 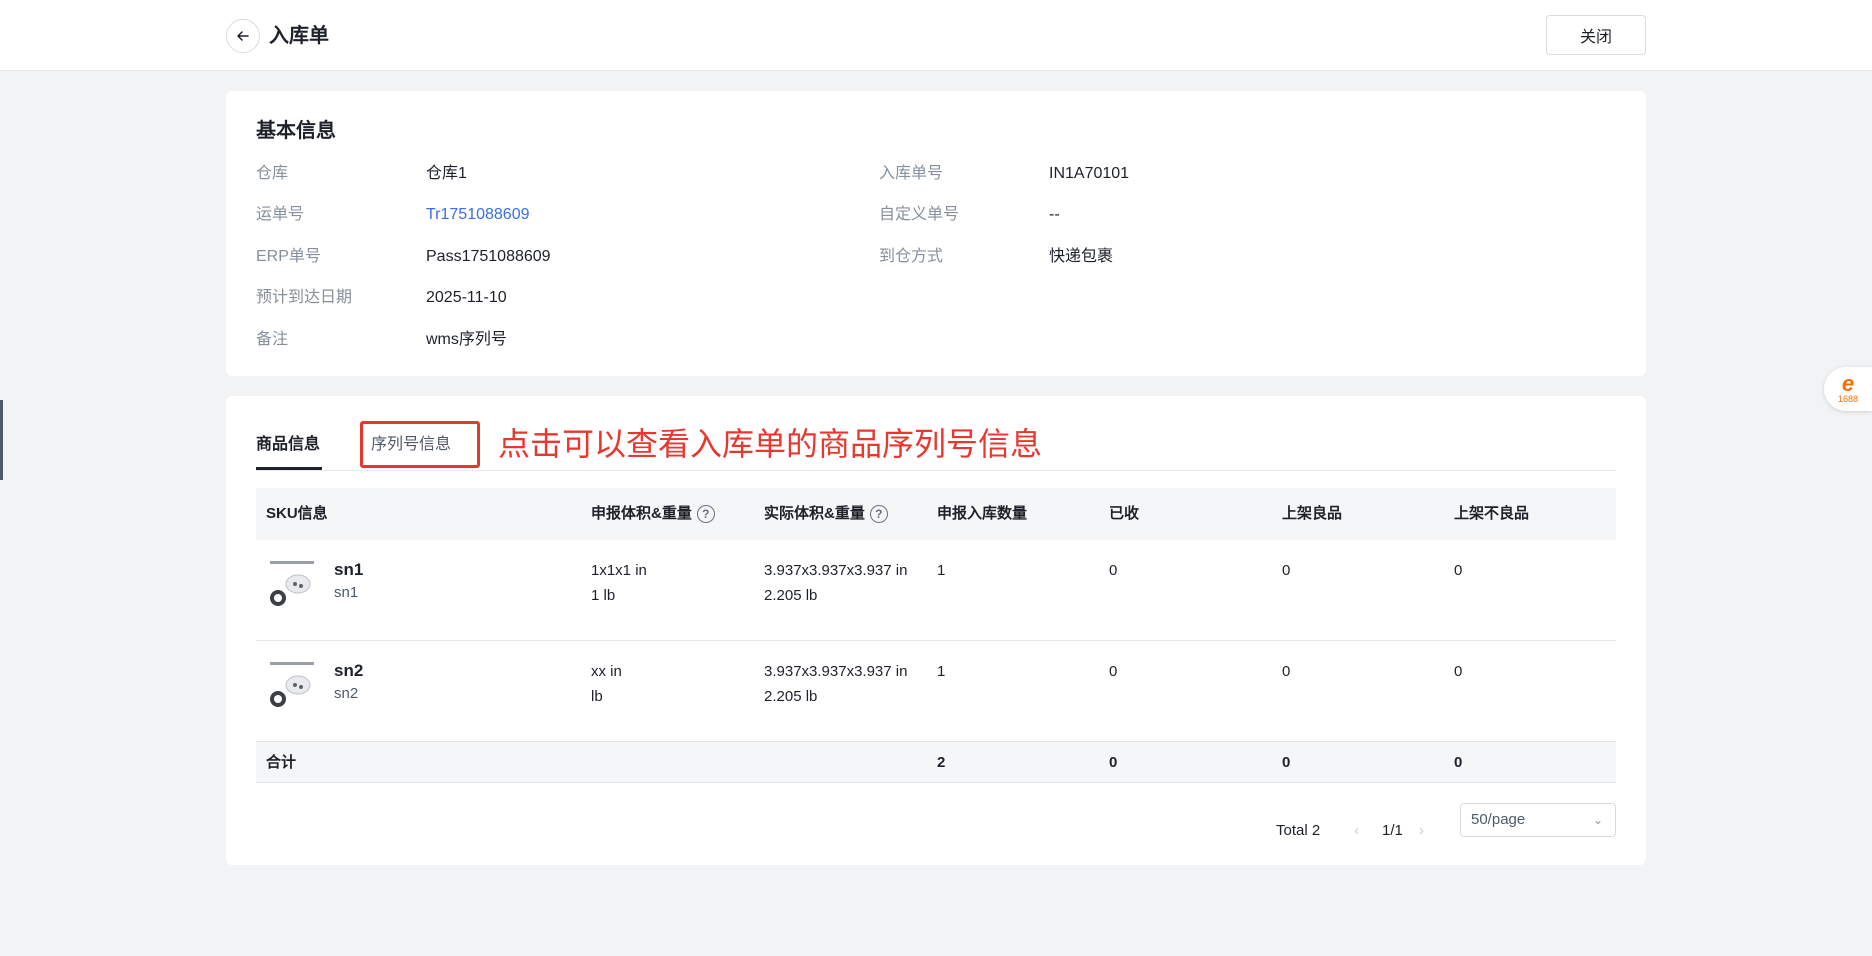 I want to click on tabs-divider, so click(x=936, y=470).